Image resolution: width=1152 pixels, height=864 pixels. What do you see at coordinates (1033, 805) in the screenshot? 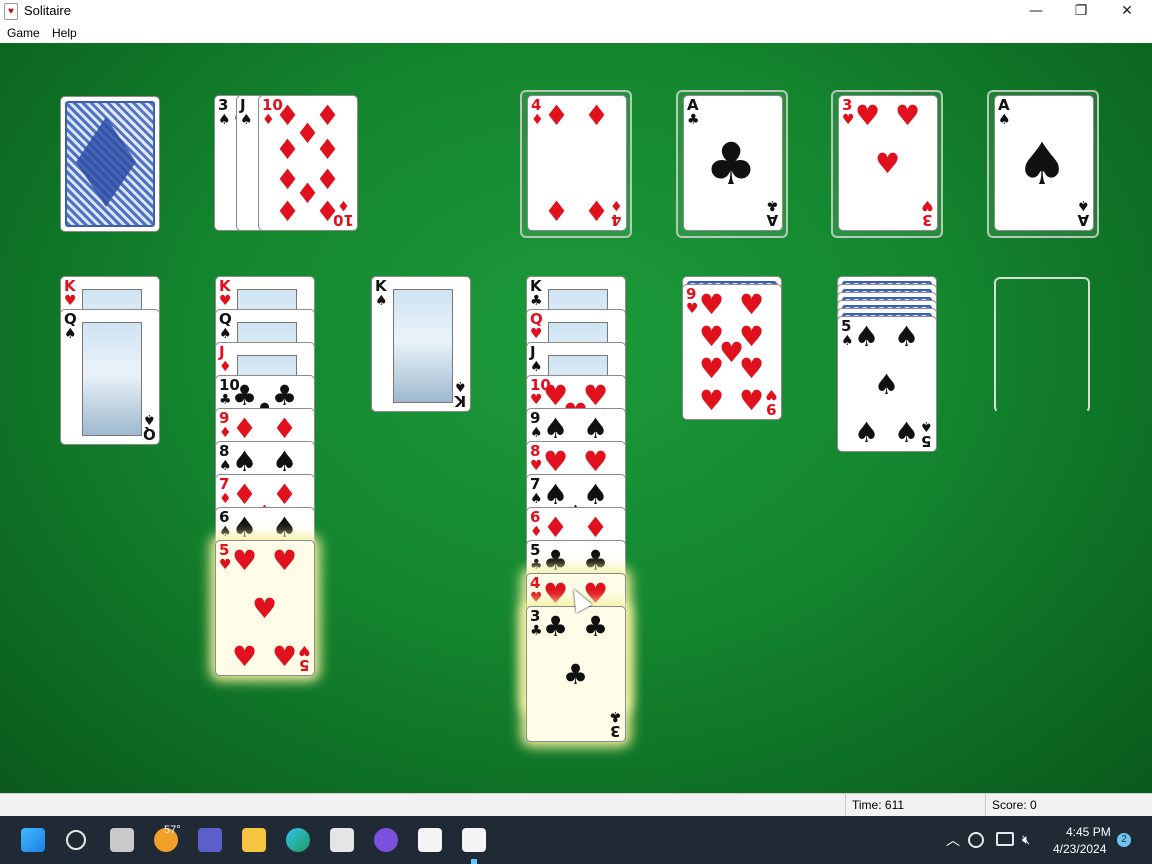
I see `score-value: 0` at bounding box center [1033, 805].